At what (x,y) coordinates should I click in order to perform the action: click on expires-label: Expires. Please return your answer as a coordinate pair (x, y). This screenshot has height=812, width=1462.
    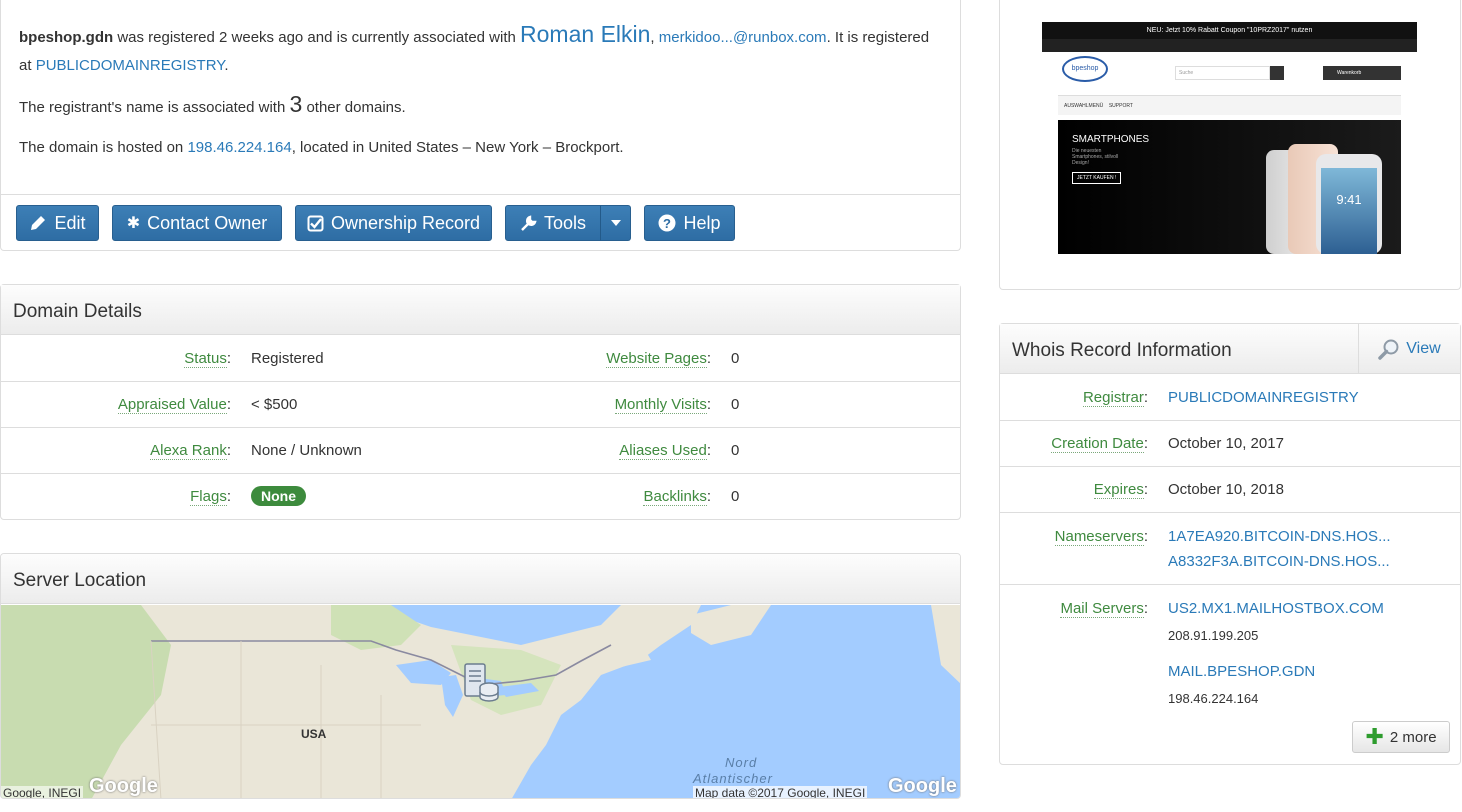
    Looking at the image, I should click on (1118, 490).